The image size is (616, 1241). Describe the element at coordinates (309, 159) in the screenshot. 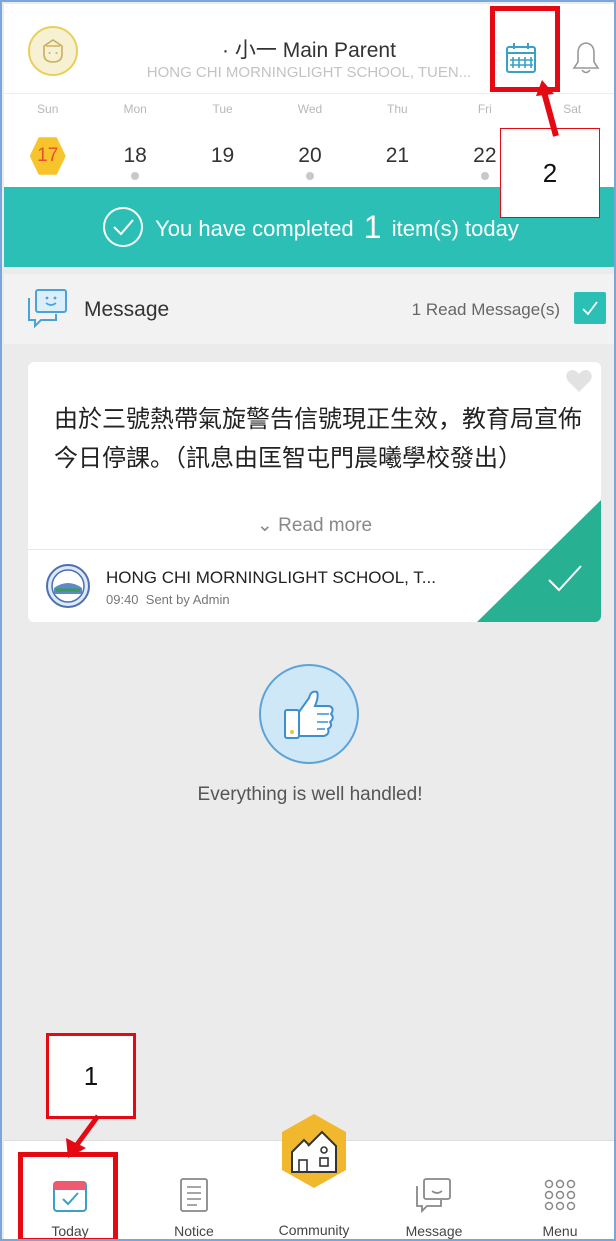

I see `date-cell: 20` at that location.